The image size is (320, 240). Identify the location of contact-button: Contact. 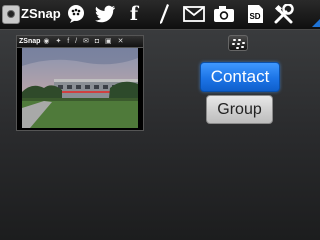
(240, 77).